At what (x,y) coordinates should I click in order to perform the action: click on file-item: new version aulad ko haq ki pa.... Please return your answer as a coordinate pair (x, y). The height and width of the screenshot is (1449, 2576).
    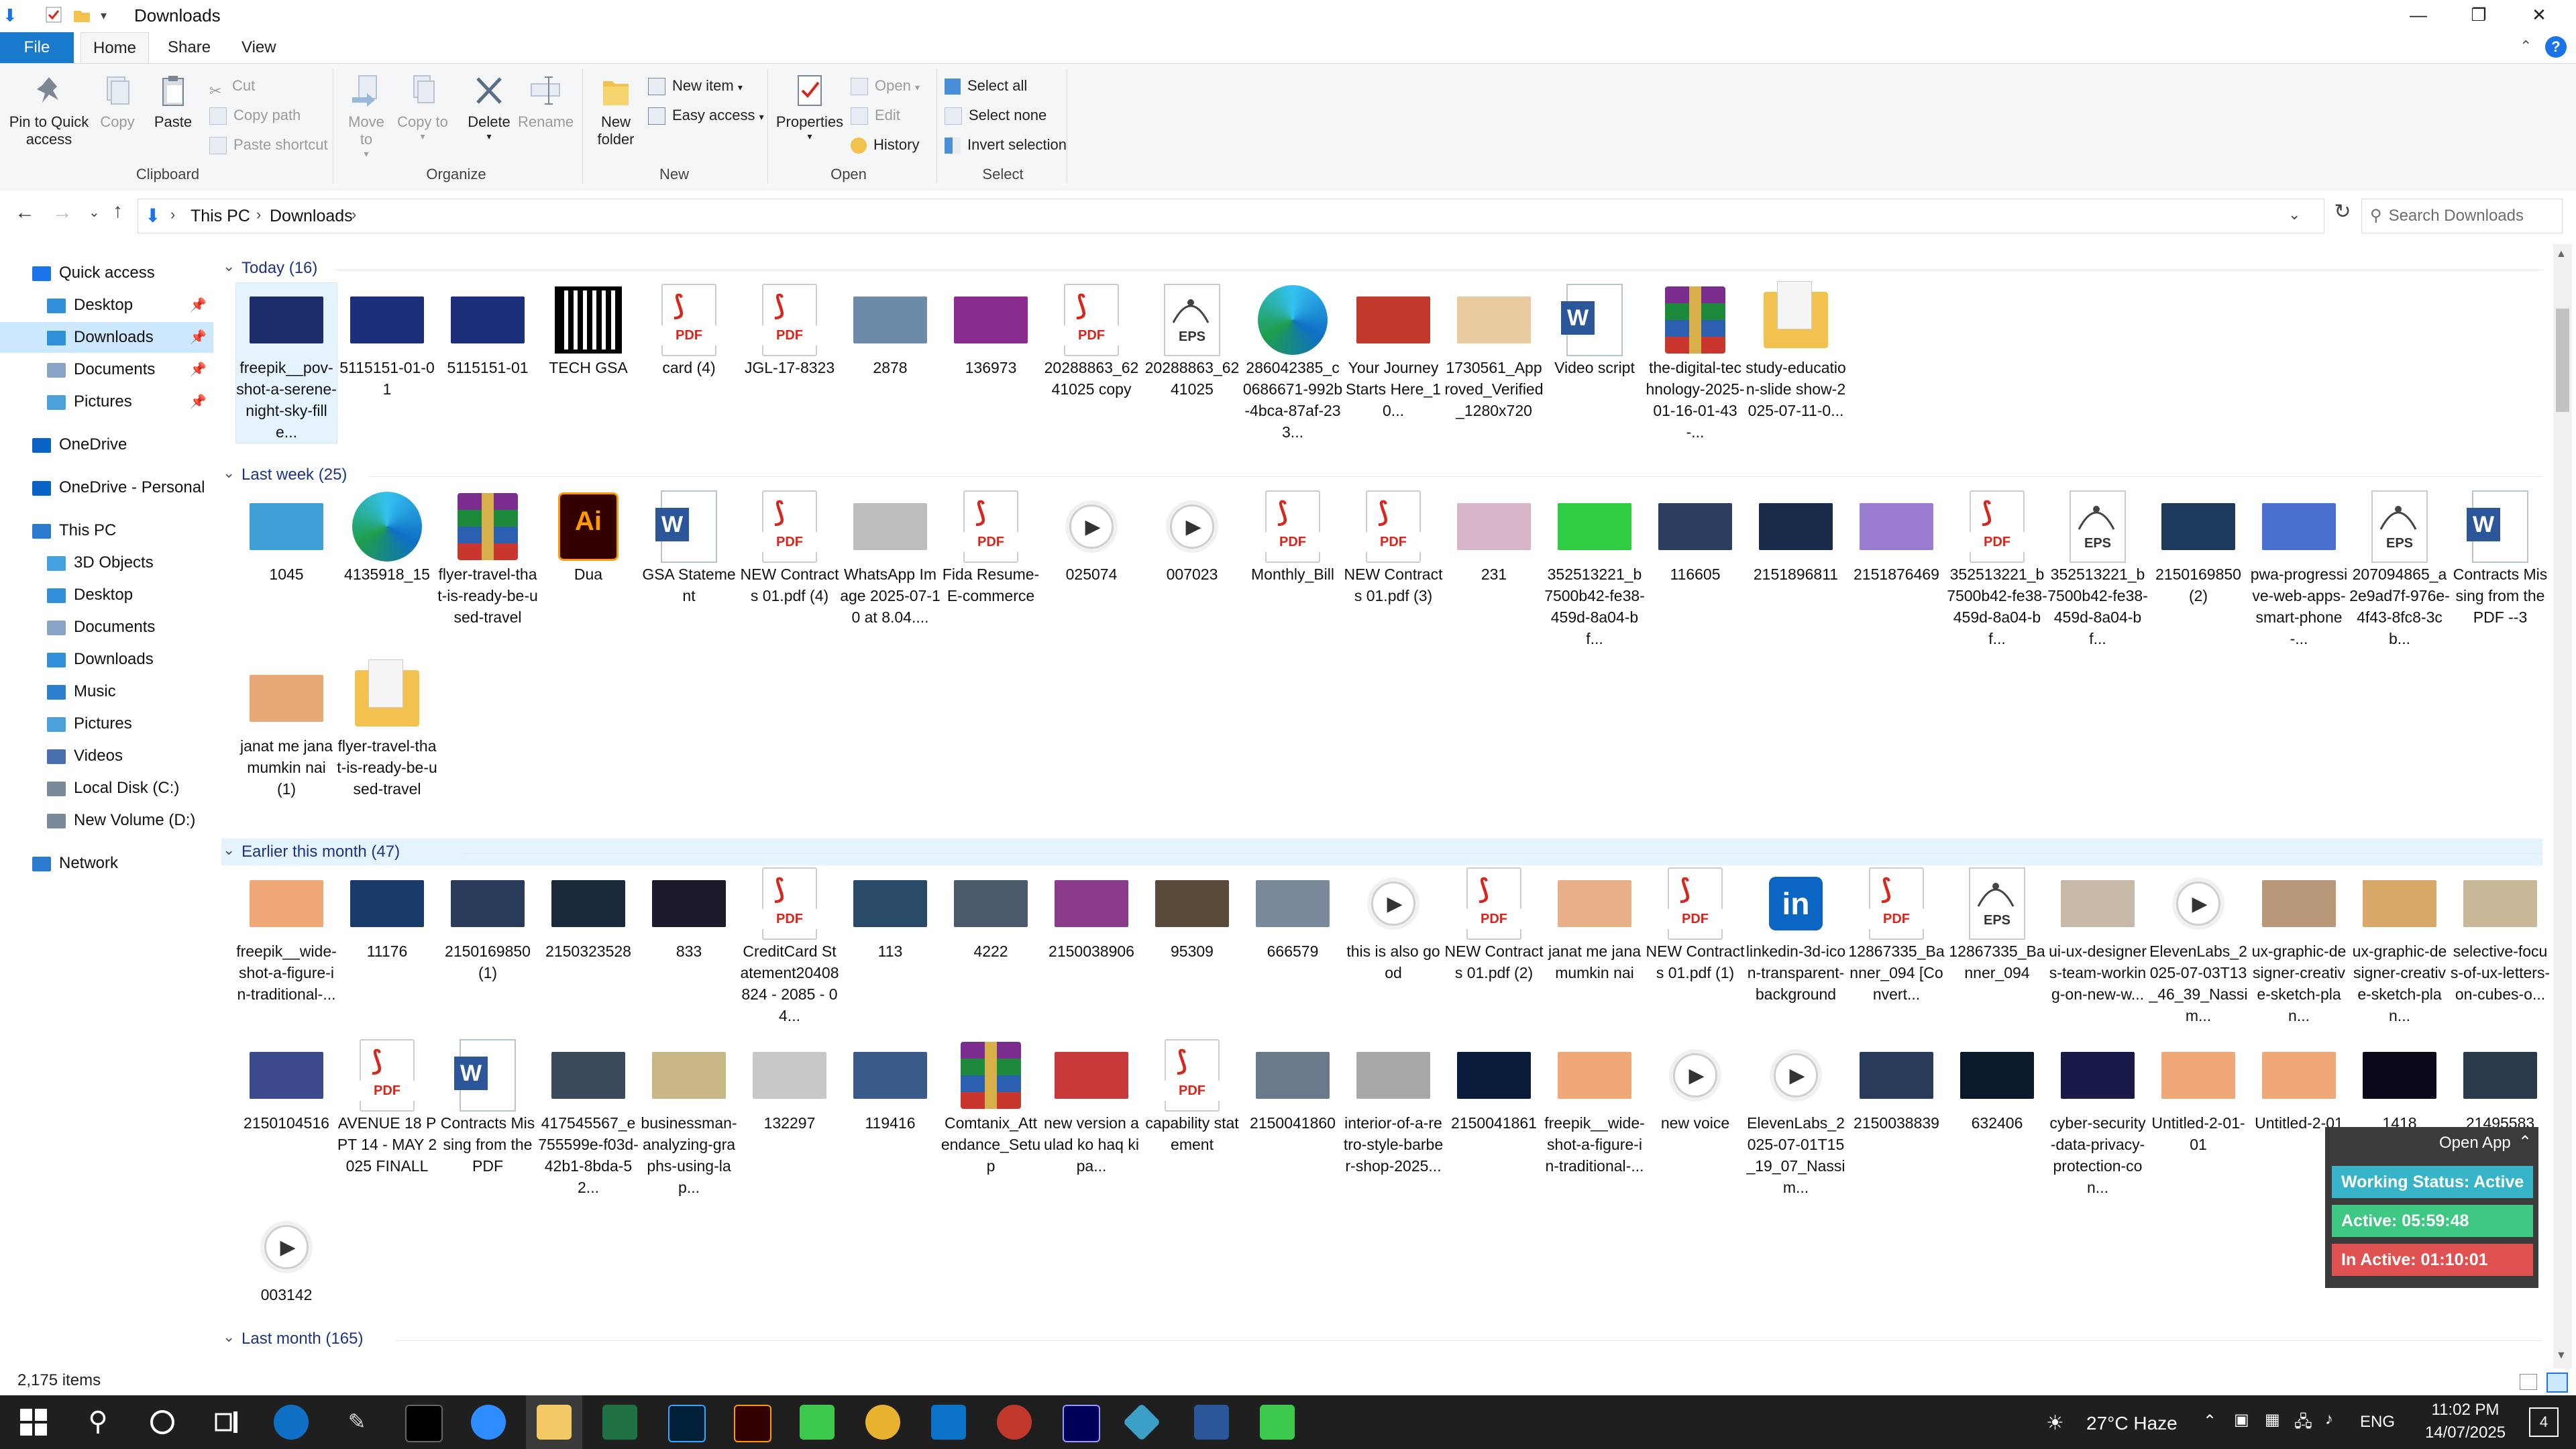
    Looking at the image, I should click on (1091, 1107).